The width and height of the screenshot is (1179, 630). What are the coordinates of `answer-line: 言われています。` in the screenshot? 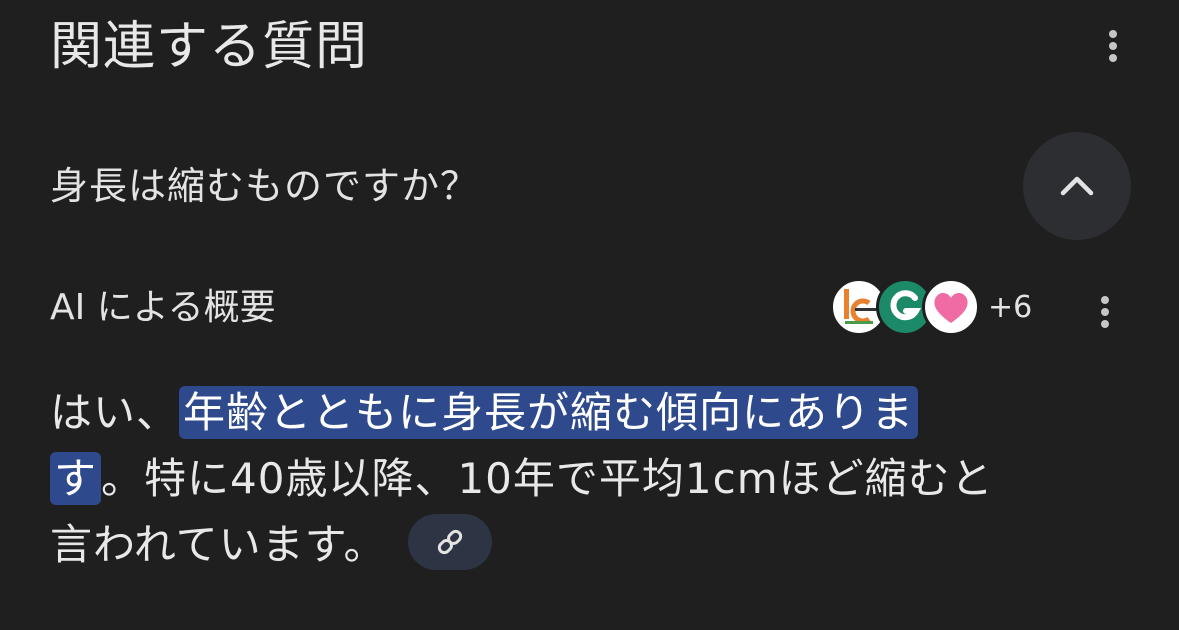 It's located at (595, 545).